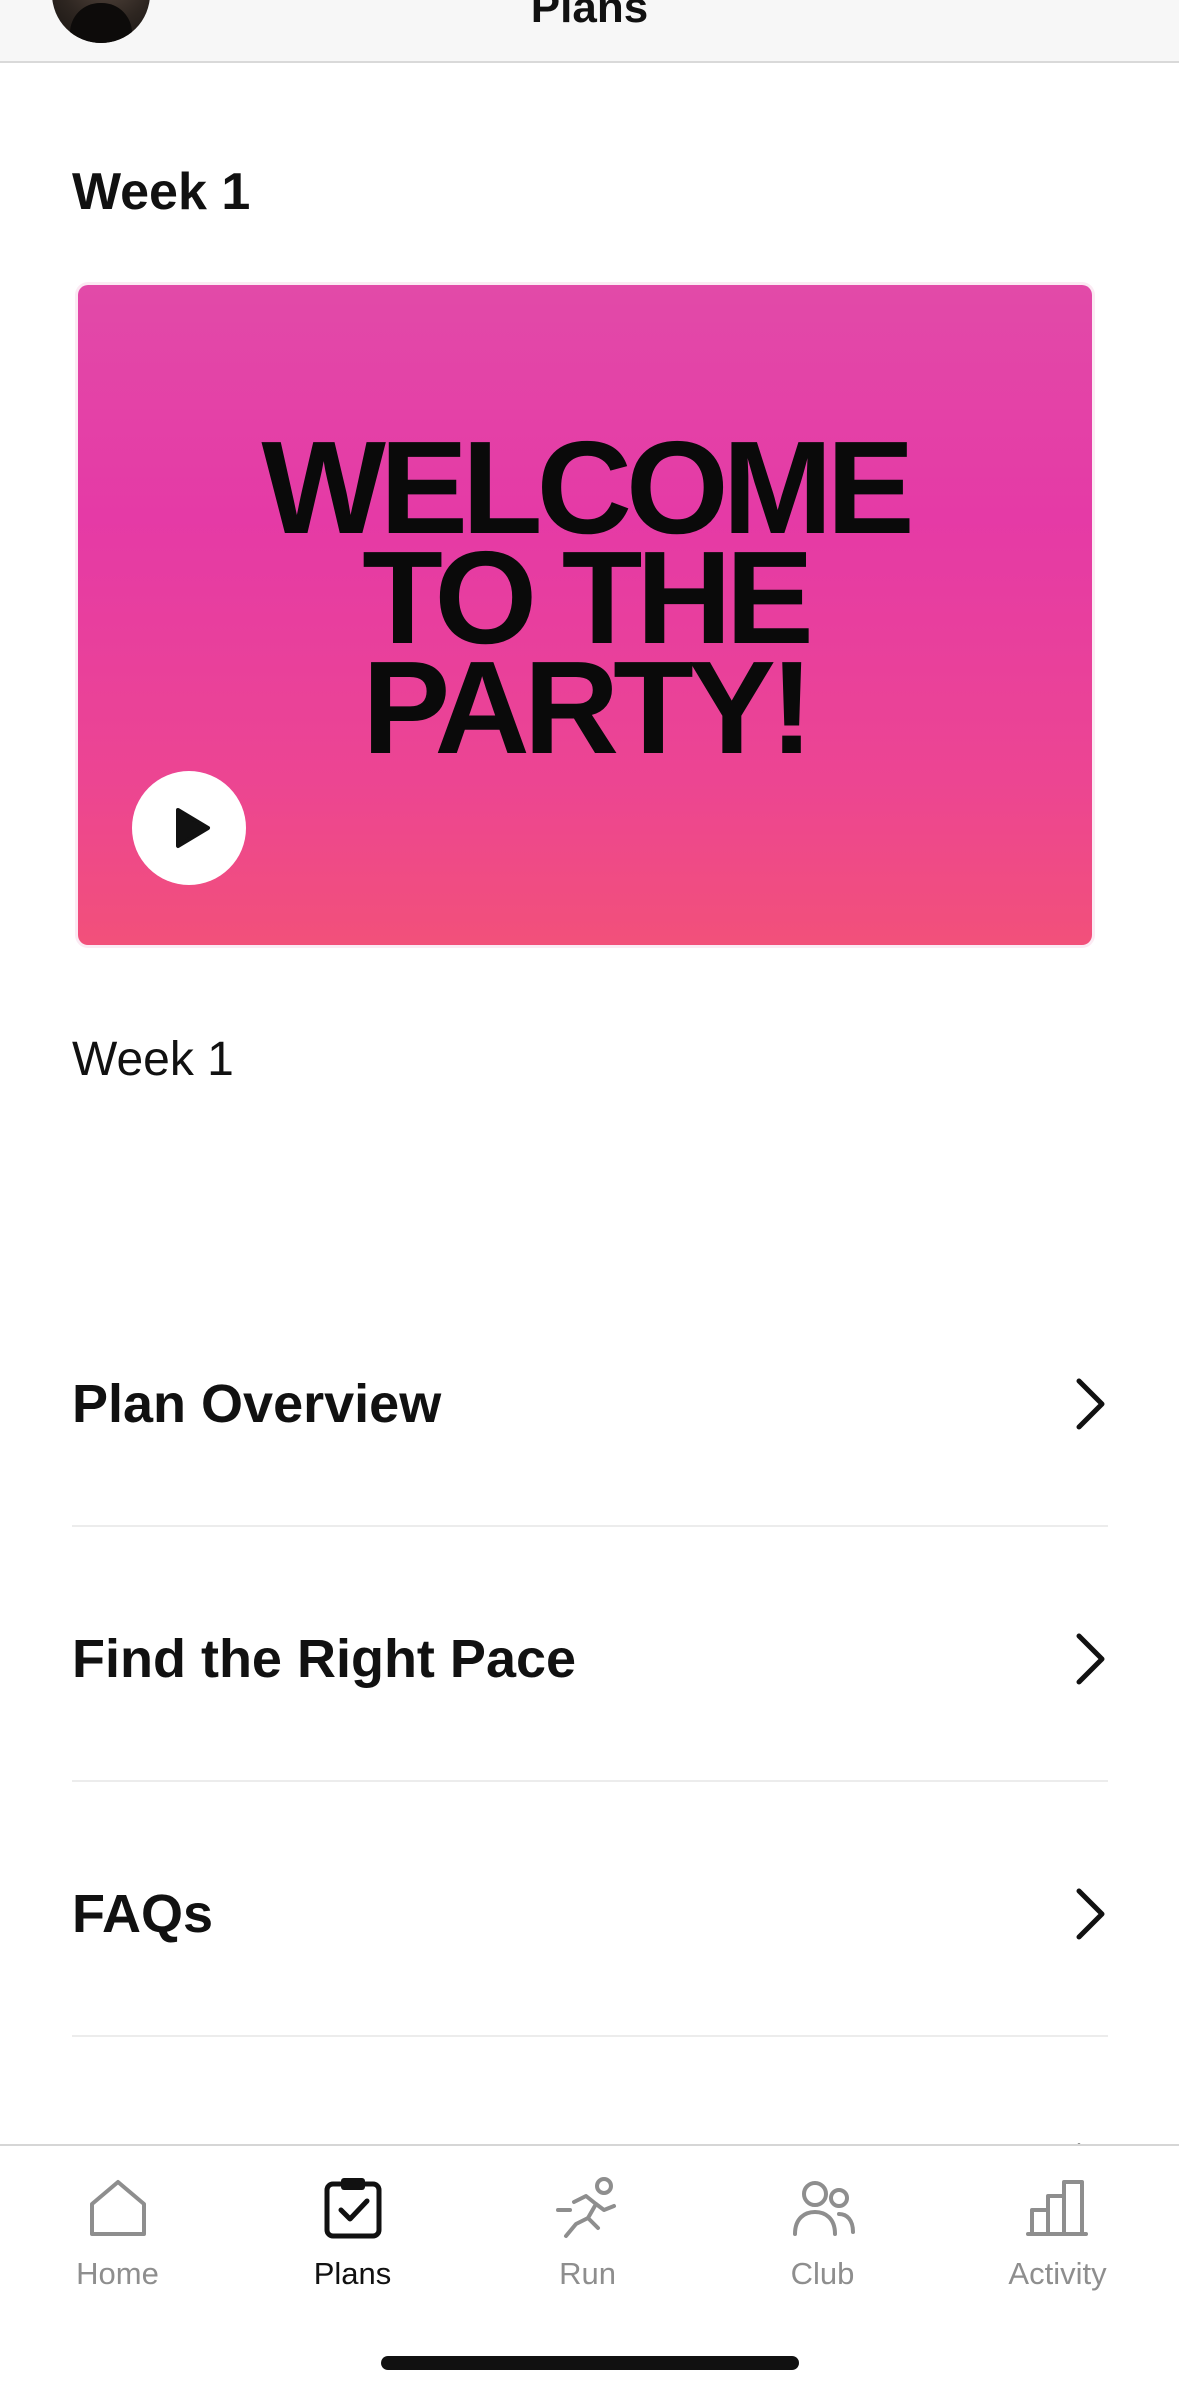 The width and height of the screenshot is (1179, 2396). Describe the element at coordinates (590, 1654) in the screenshot. I see `list-item-find-the-right-pace: Find the Right Pace` at that location.